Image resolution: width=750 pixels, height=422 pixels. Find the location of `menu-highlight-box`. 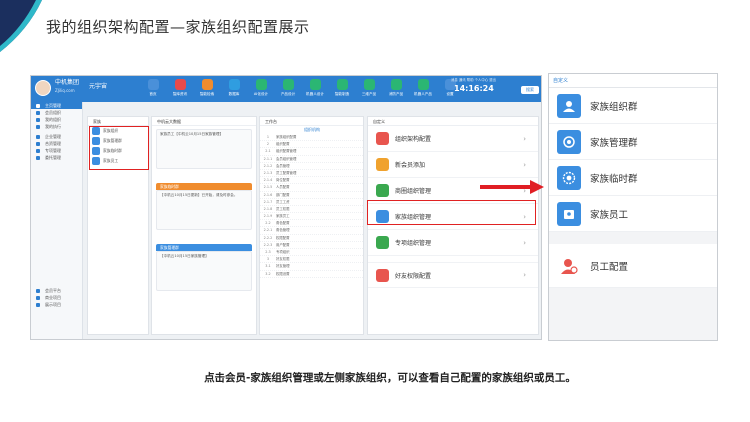

menu-highlight-box is located at coordinates (451, 212).